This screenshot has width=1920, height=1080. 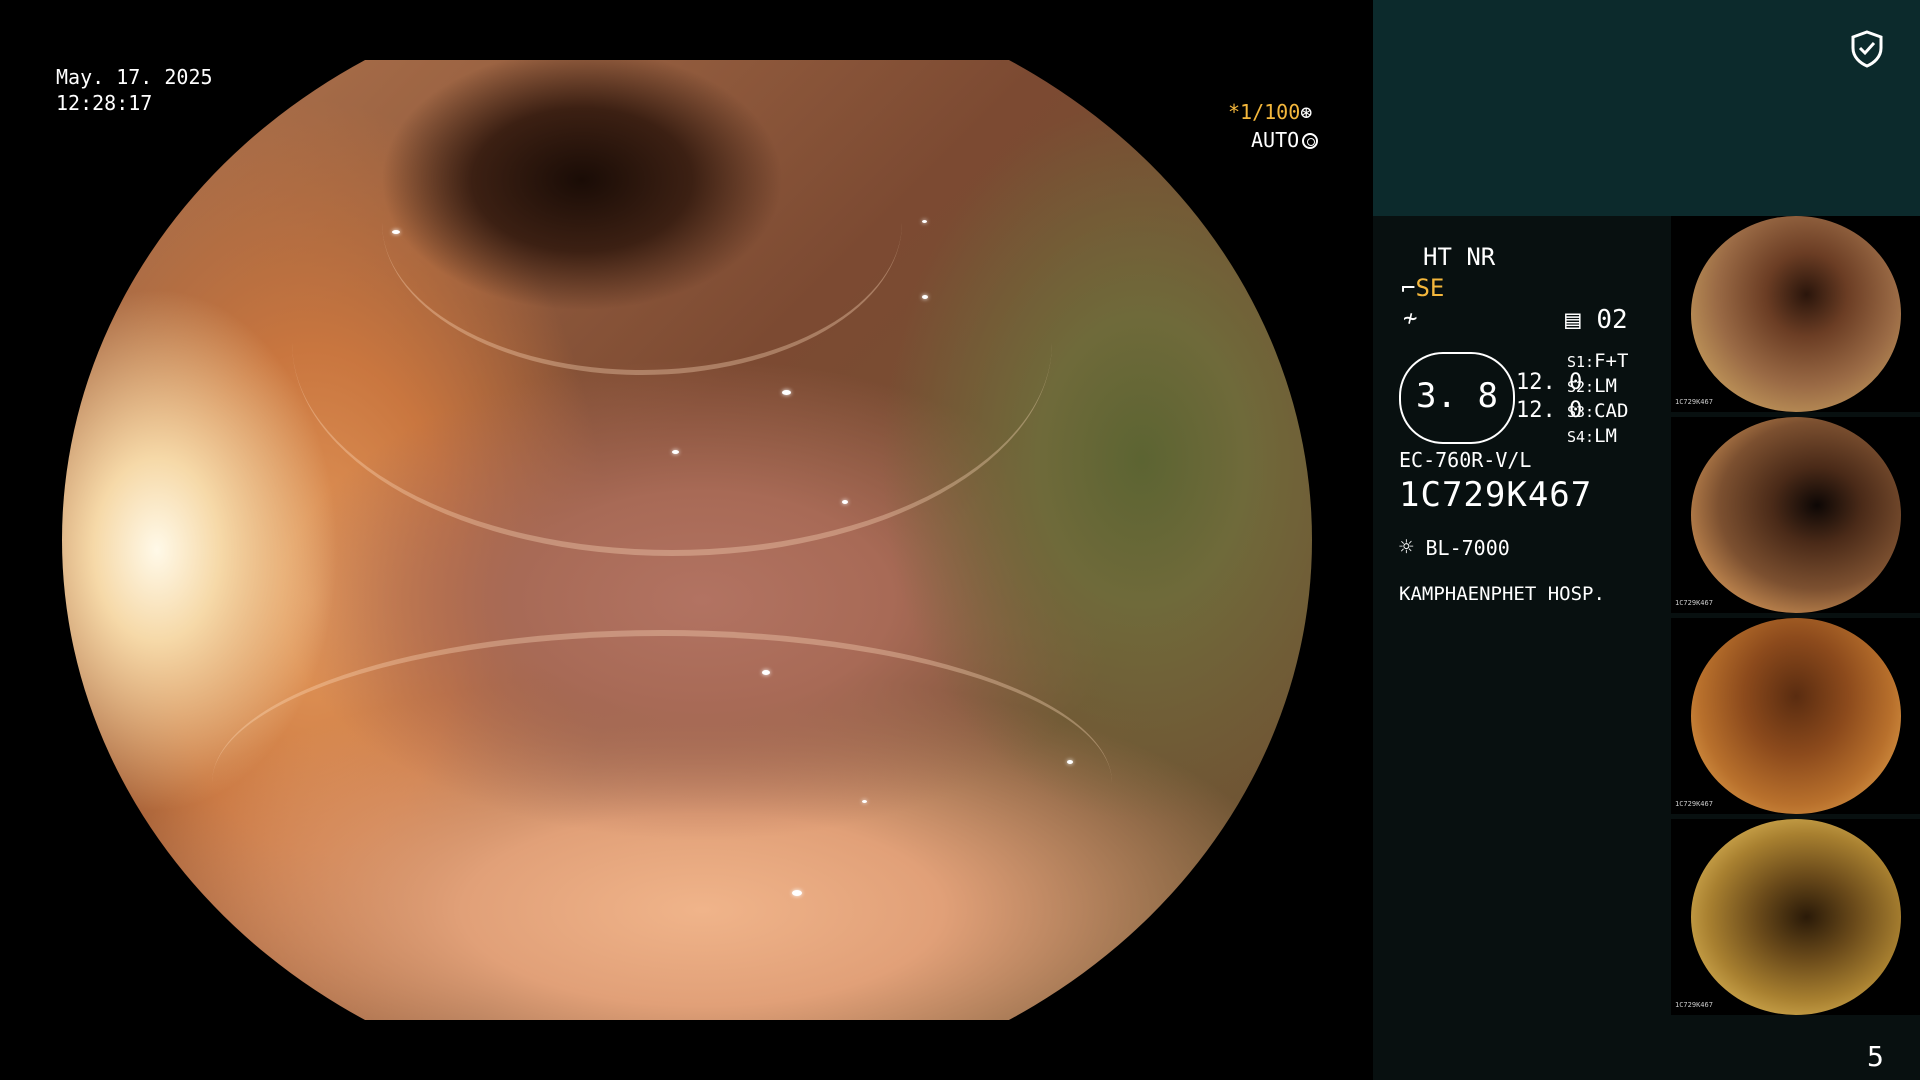 I want to click on preset-s3: S3:CAD, so click(x=1598, y=411).